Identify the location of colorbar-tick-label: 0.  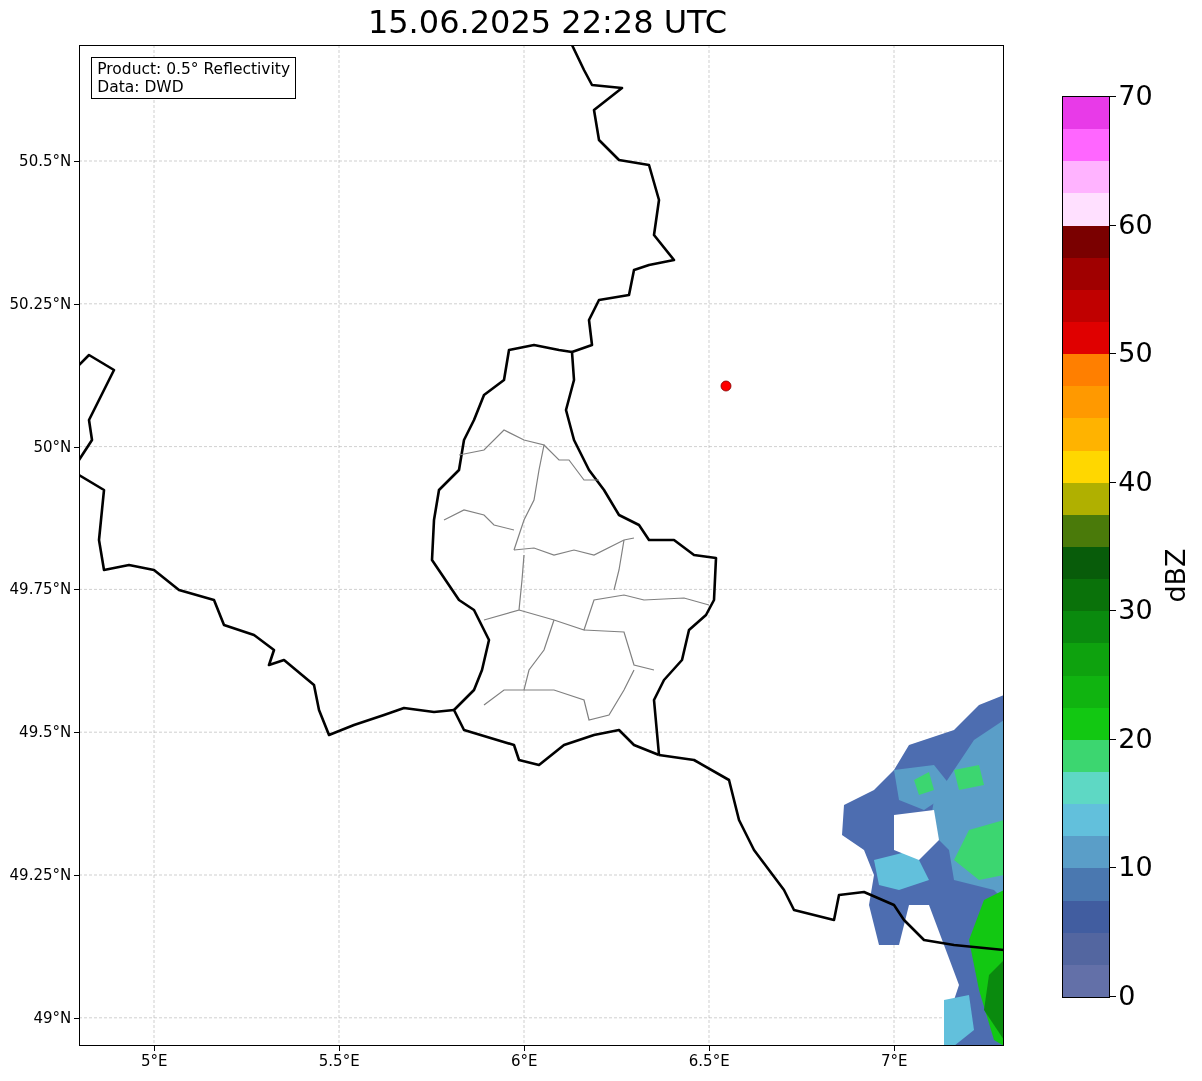
(1127, 996).